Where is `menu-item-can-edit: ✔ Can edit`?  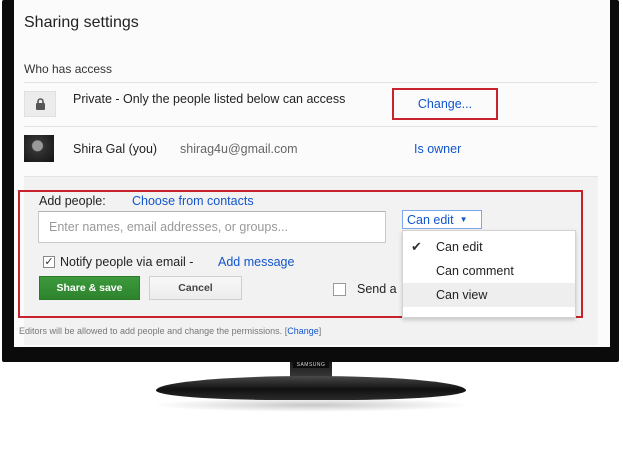
menu-item-can-edit: ✔ Can edit is located at coordinates (489, 247).